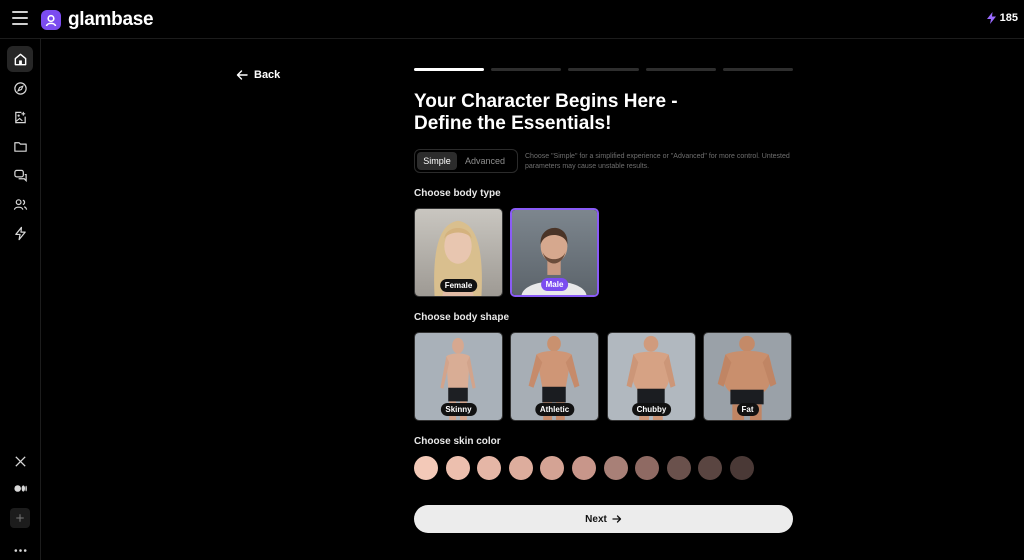  I want to click on menu-icon, so click(20, 18).